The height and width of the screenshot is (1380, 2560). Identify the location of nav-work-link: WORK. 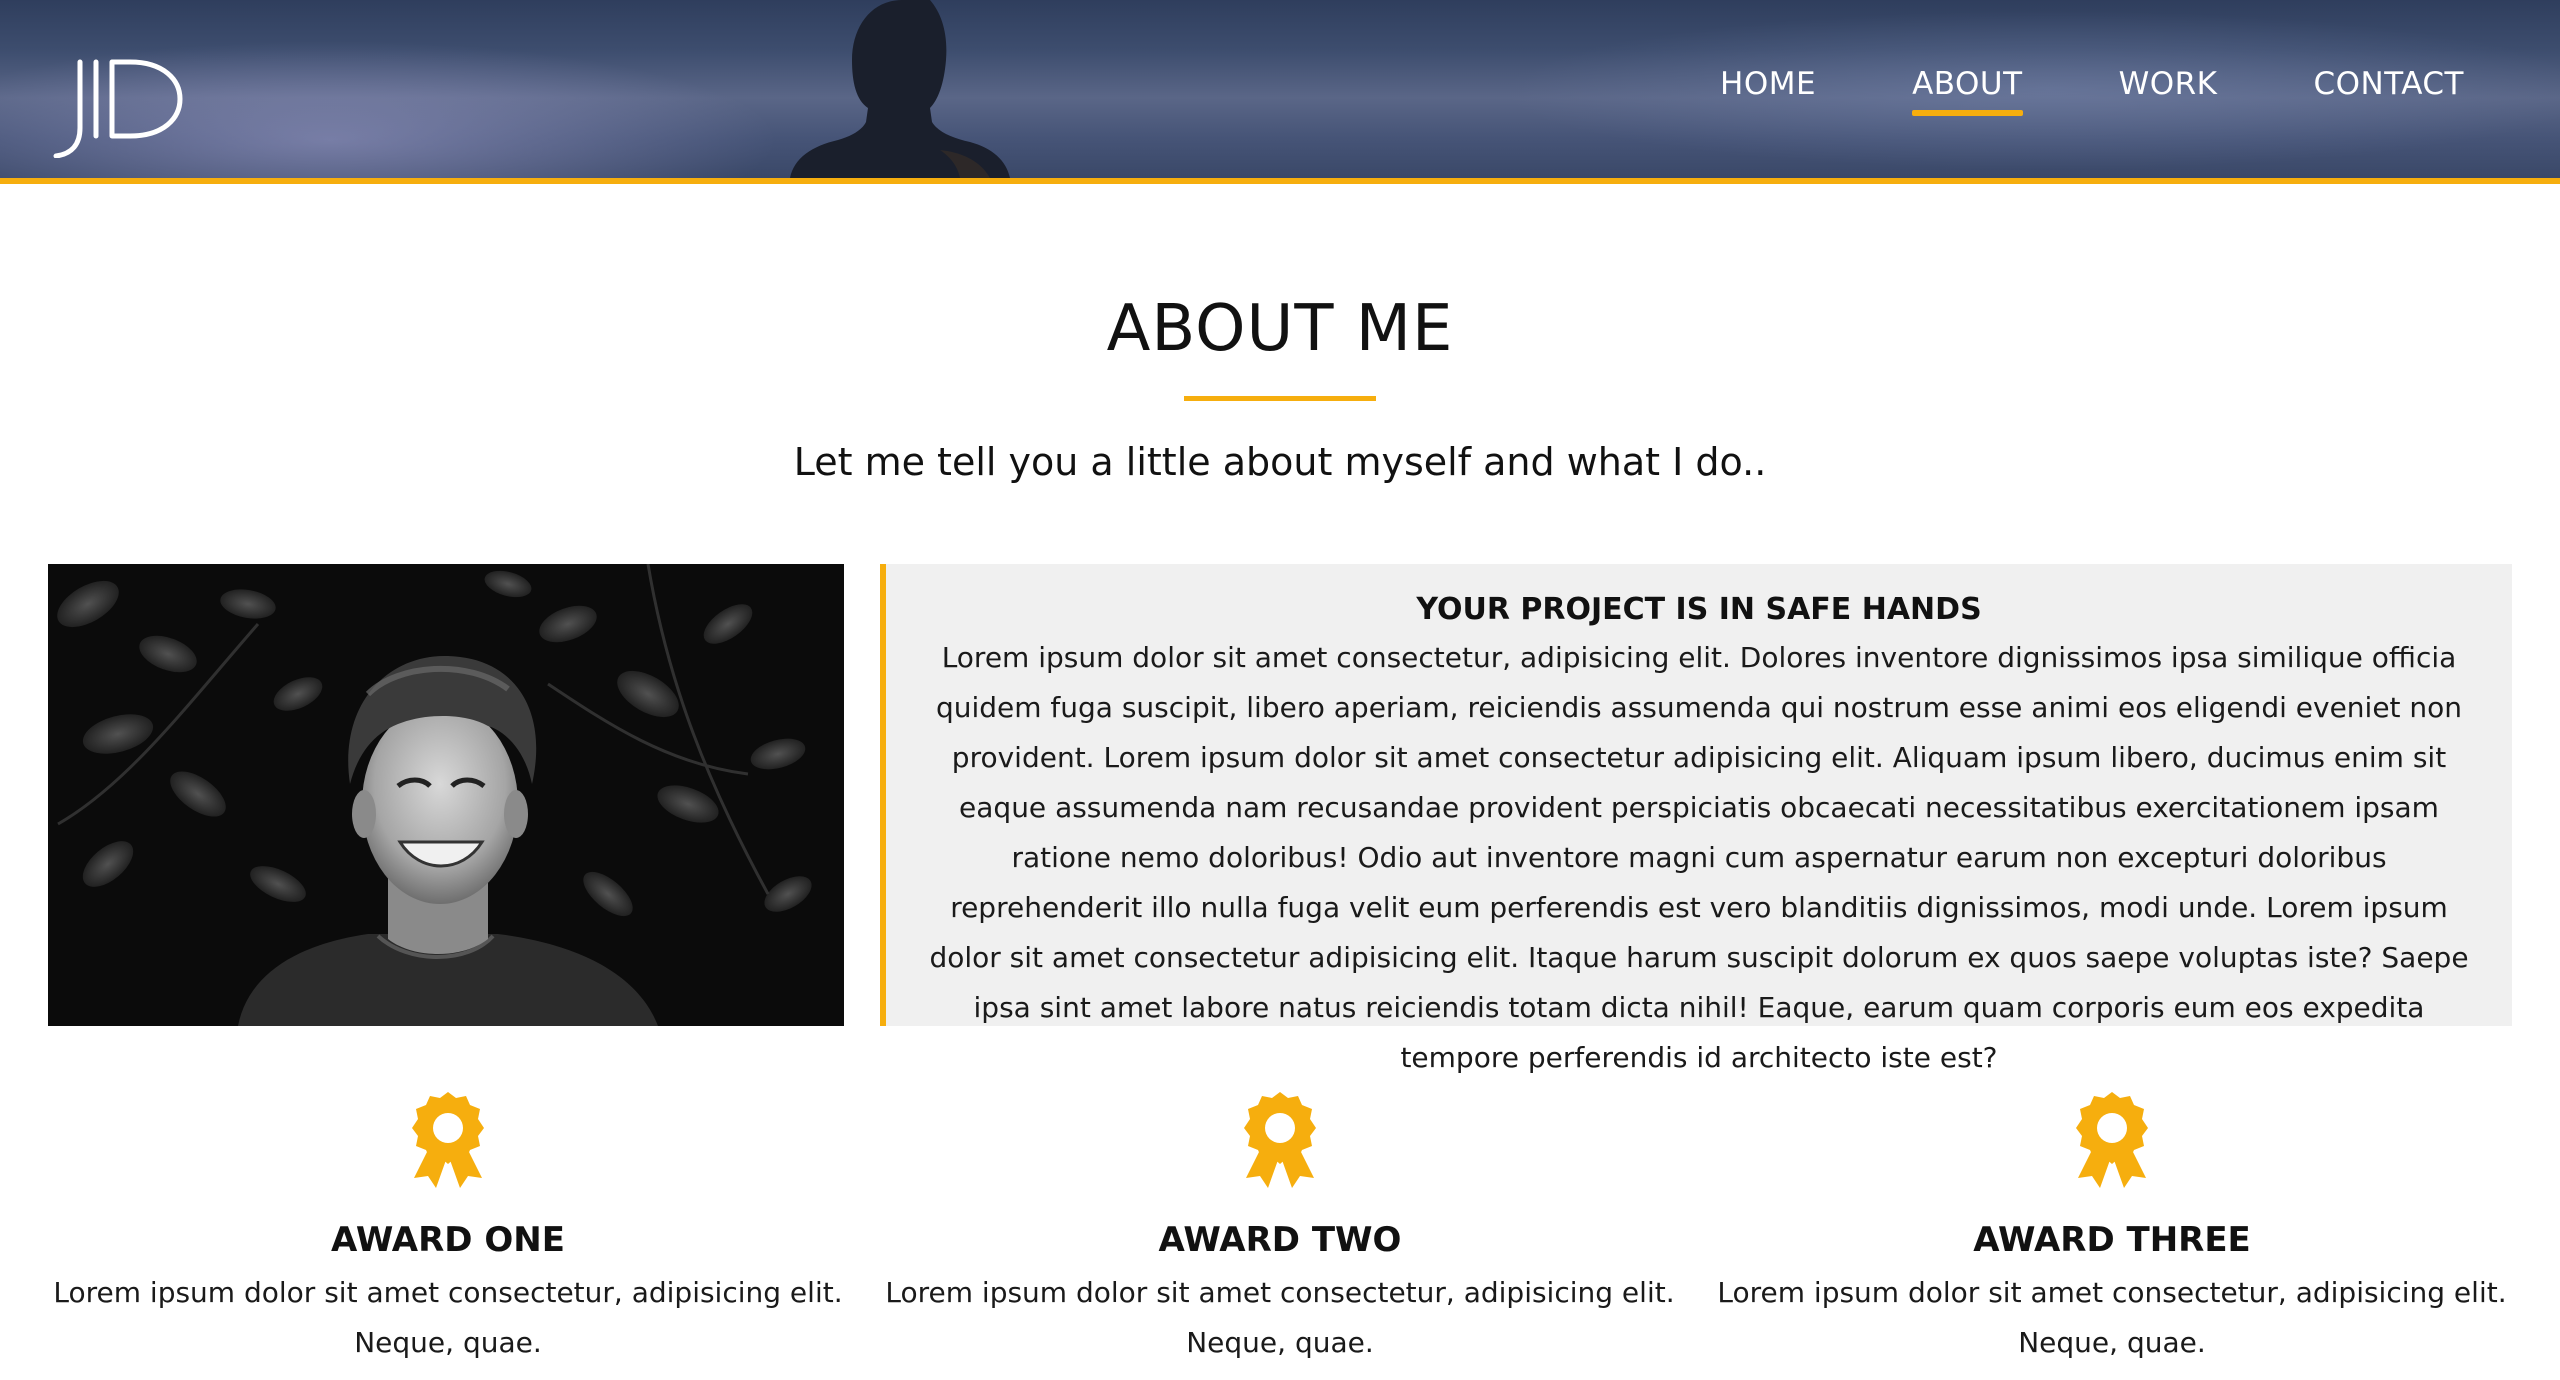
(2168, 91).